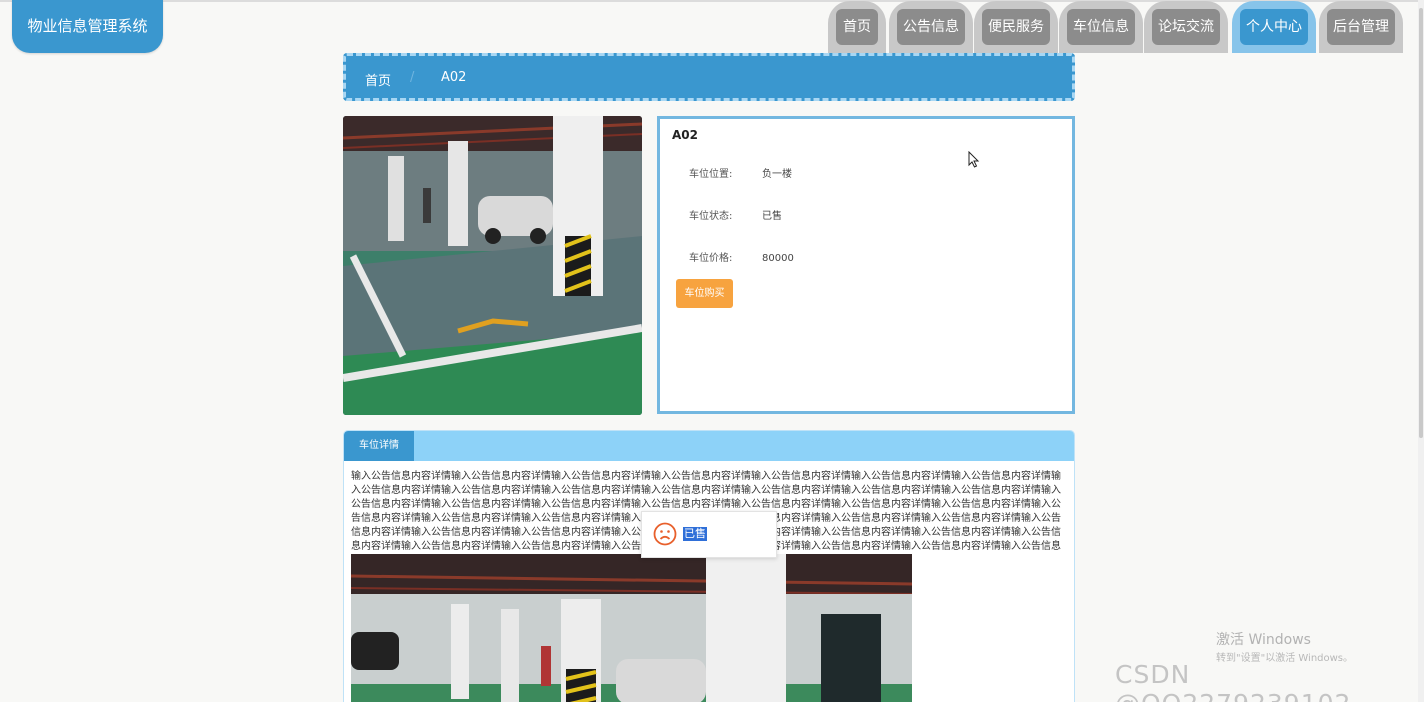 The width and height of the screenshot is (1424, 702). What do you see at coordinates (379, 446) in the screenshot?
I see `tab-parking-details: 车位详情` at bounding box center [379, 446].